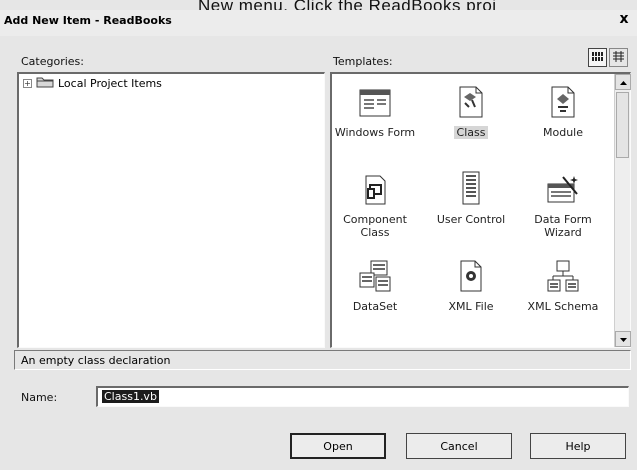 The height and width of the screenshot is (470, 637). I want to click on template-xml-schema: XML Schema, so click(563, 284).